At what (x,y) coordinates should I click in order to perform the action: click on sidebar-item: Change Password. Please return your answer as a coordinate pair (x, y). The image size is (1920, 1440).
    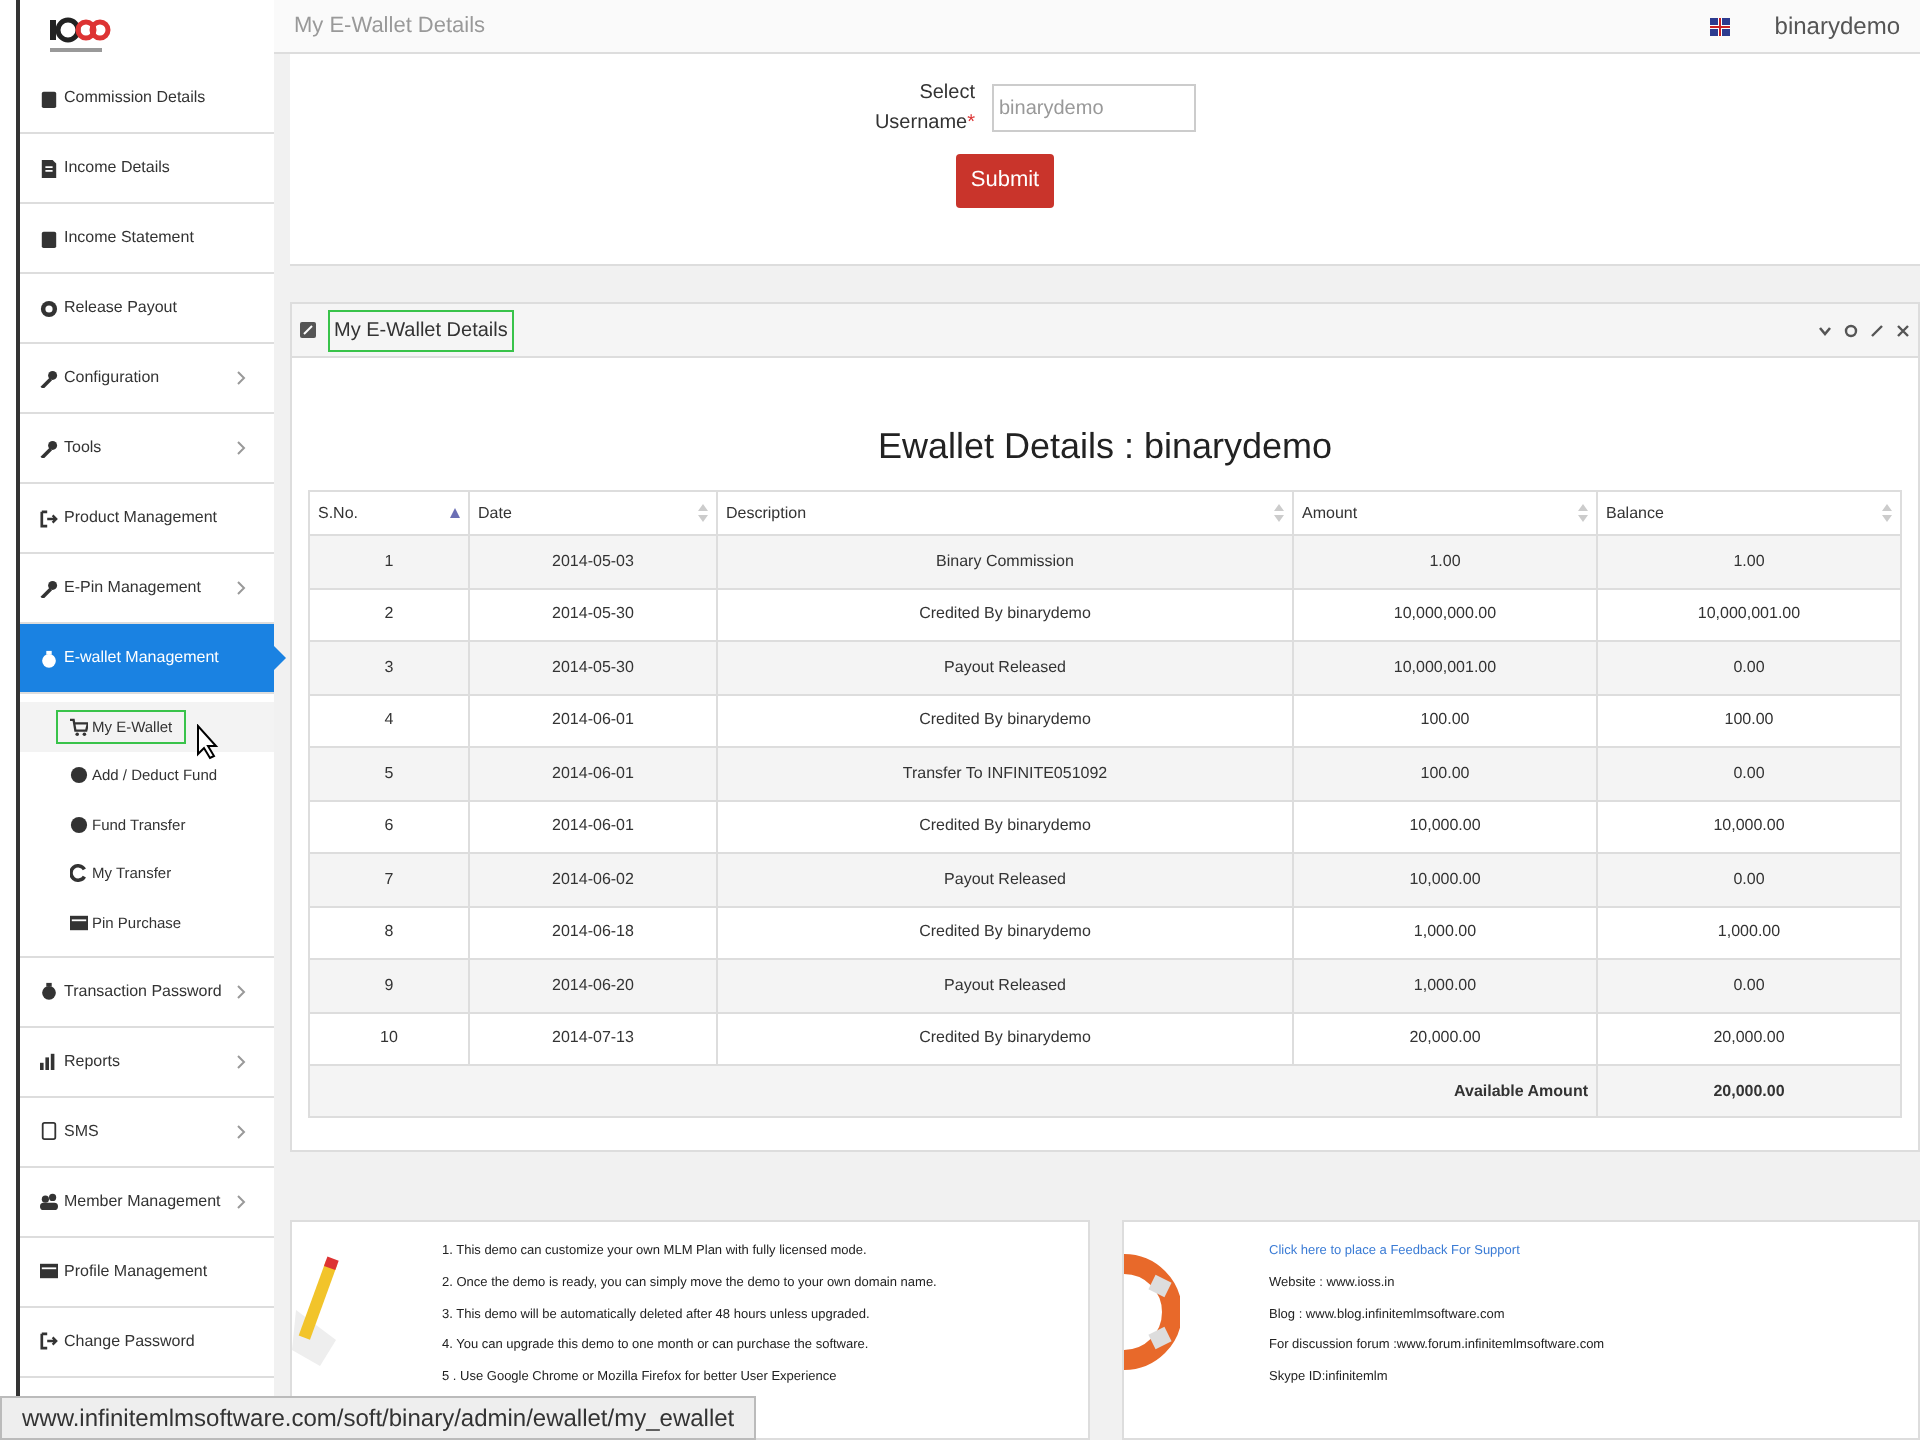
    Looking at the image, I should click on (147, 1342).